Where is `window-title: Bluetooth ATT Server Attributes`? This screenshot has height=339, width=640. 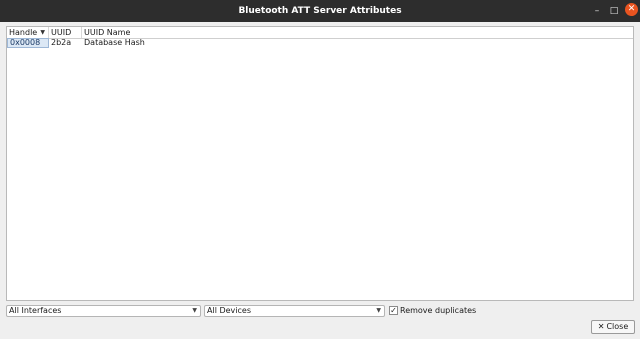
window-title: Bluetooth ATT Server Attributes is located at coordinates (320, 11).